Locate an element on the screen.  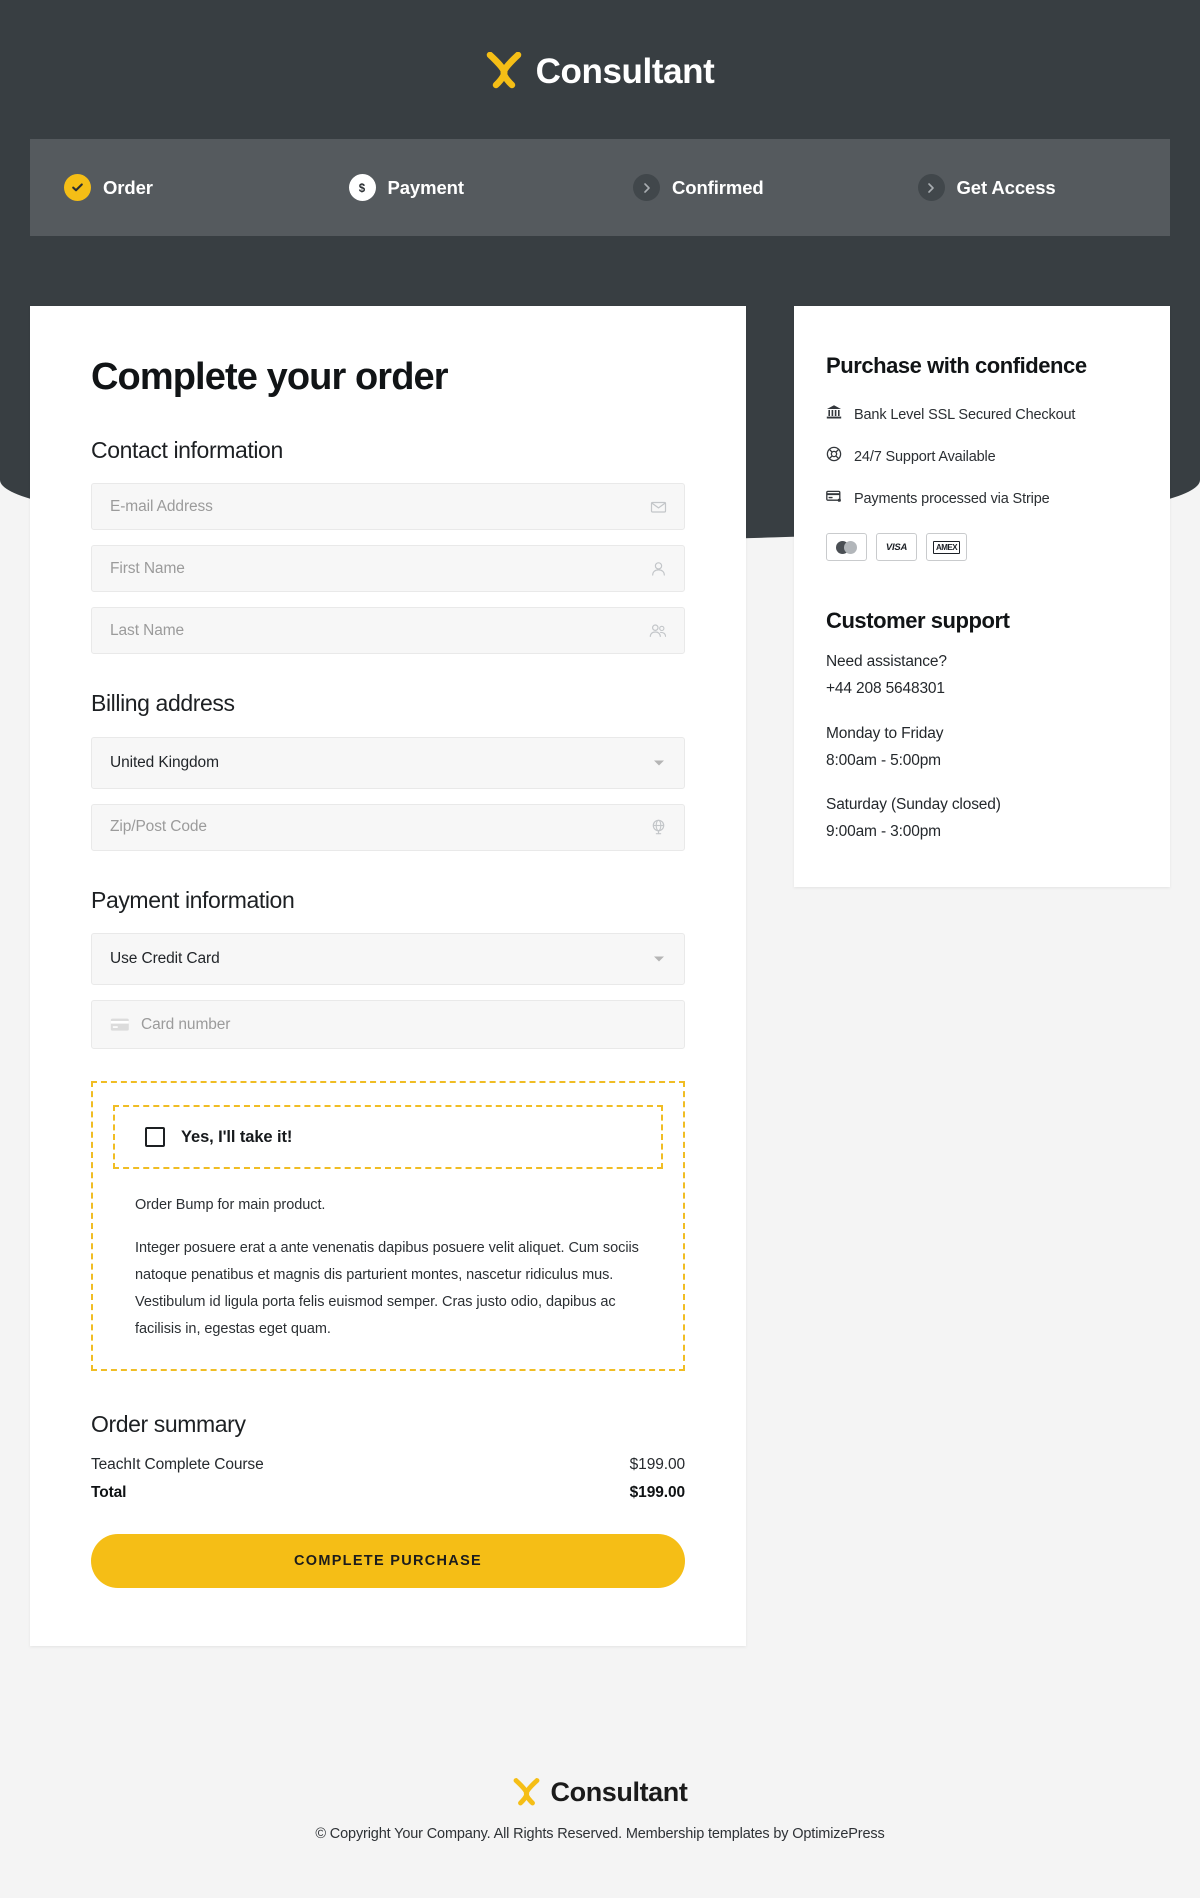
billing-address-heading: Billing address is located at coordinates (163, 703).